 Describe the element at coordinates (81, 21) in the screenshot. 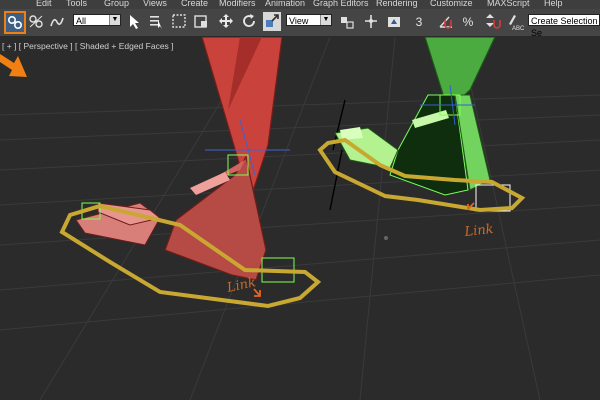

I see `selection-filter-value: All` at that location.